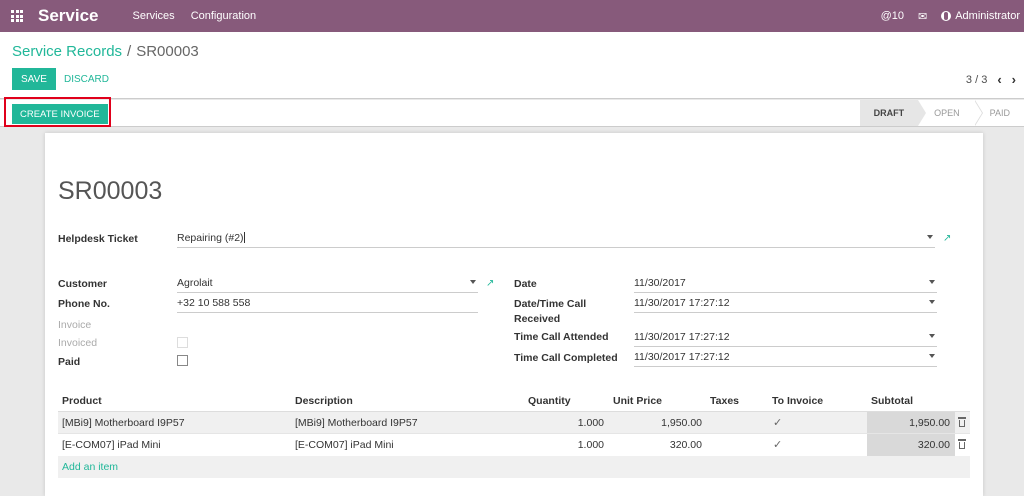 The image size is (1024, 496). What do you see at coordinates (111, 445) in the screenshot?
I see `cell-product: [E-COM07] iPad Mini` at bounding box center [111, 445].